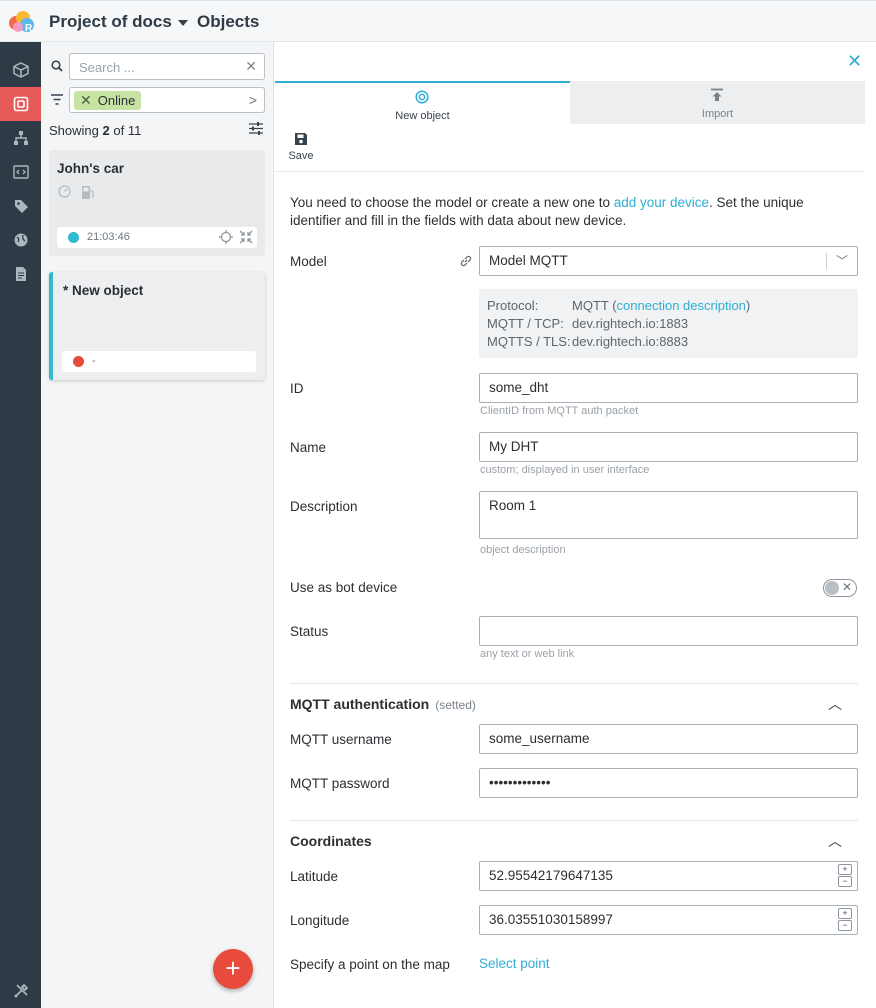 This screenshot has height=1008, width=876. What do you see at coordinates (78, 361) in the screenshot?
I see `offline-status-dot` at bounding box center [78, 361].